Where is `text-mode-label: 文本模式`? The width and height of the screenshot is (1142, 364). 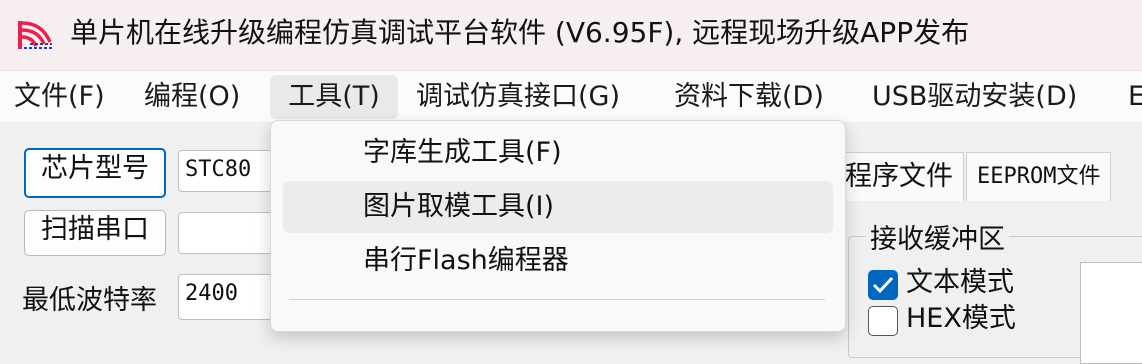
text-mode-label: 文本模式 is located at coordinates (960, 282).